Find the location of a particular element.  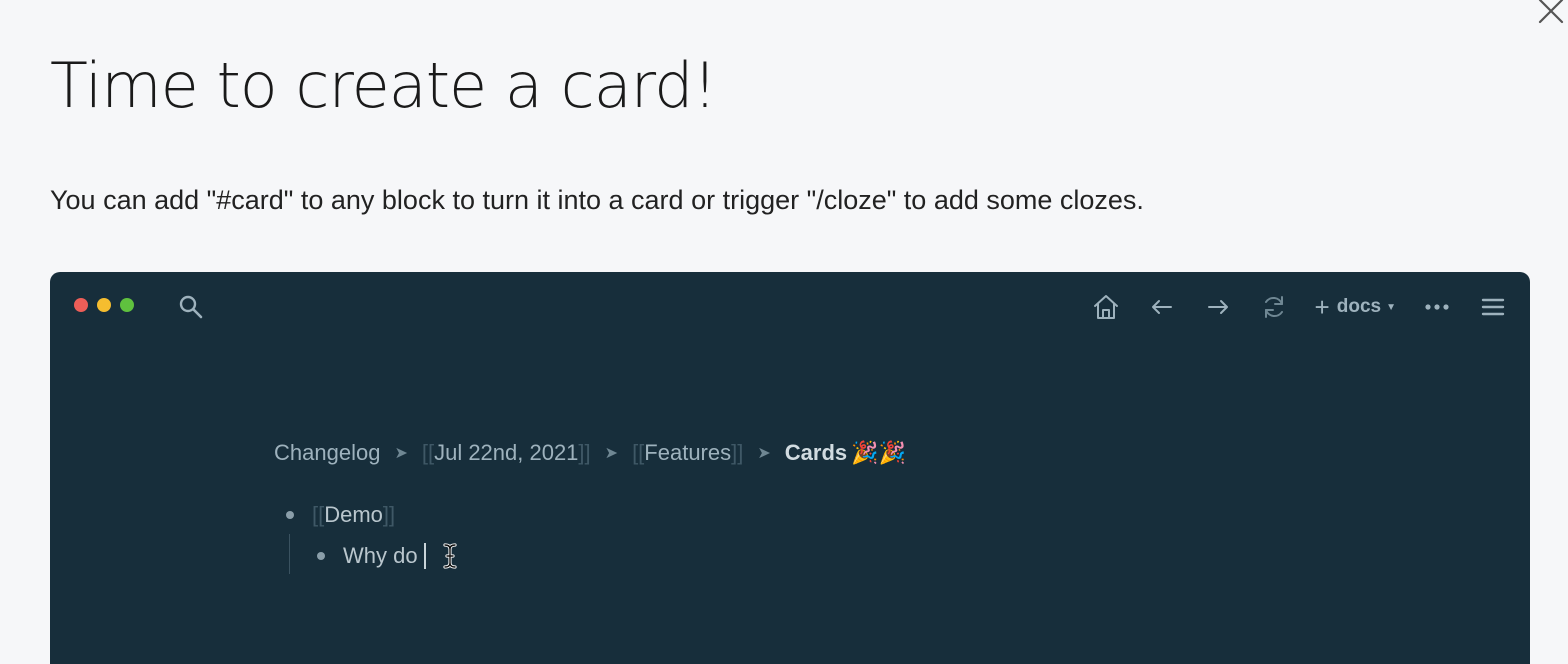

ibeam-cursor-icon is located at coordinates (449, 556).